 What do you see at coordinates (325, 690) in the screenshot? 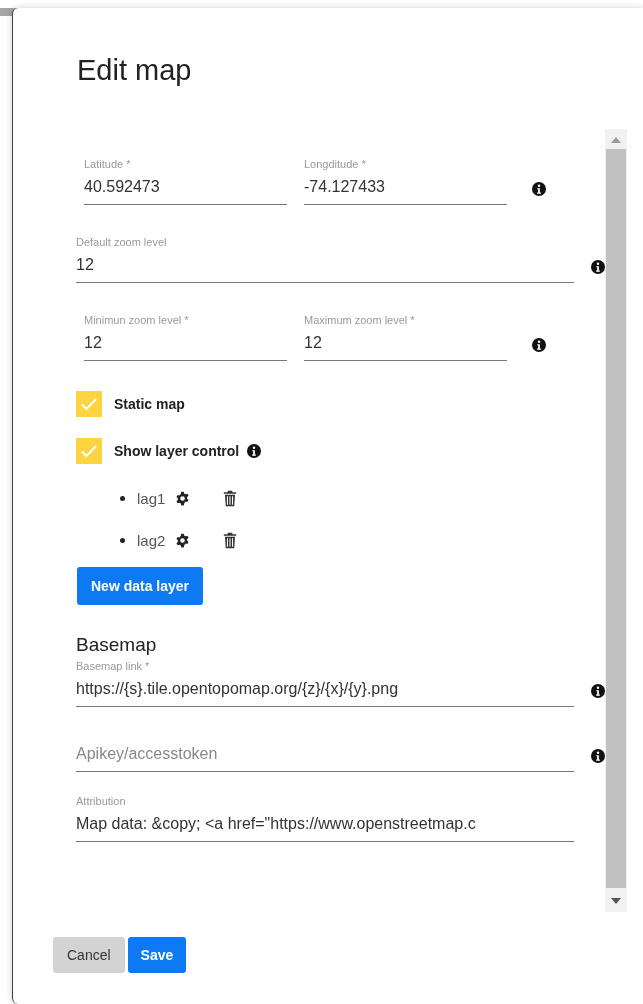
I see `text-field: https://{s}.tile.opentopomap.org/{z}/{x}/{y}.png` at bounding box center [325, 690].